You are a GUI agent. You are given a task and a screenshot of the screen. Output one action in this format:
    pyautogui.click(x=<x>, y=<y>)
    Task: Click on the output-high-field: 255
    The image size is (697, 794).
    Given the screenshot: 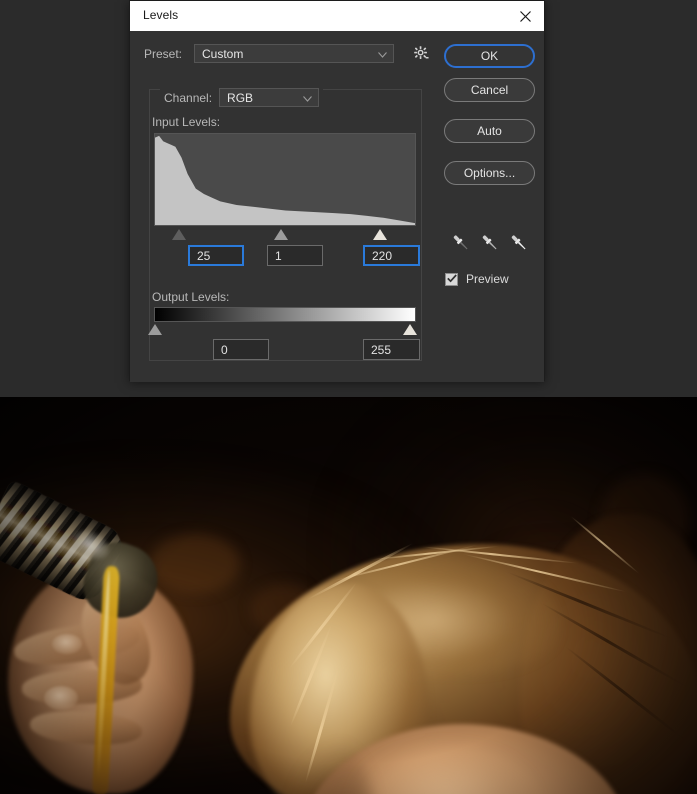 What is the action you would take?
    pyautogui.click(x=391, y=349)
    